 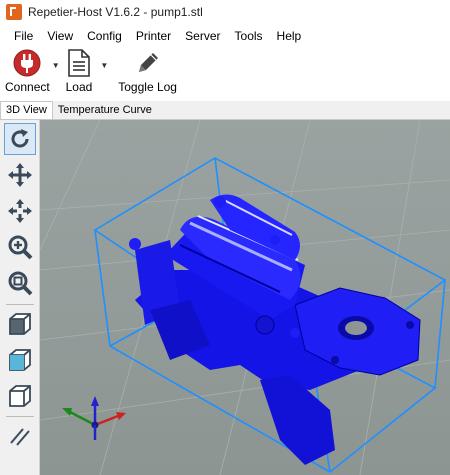 What do you see at coordinates (20, 304) in the screenshot?
I see `sidebar-divider` at bounding box center [20, 304].